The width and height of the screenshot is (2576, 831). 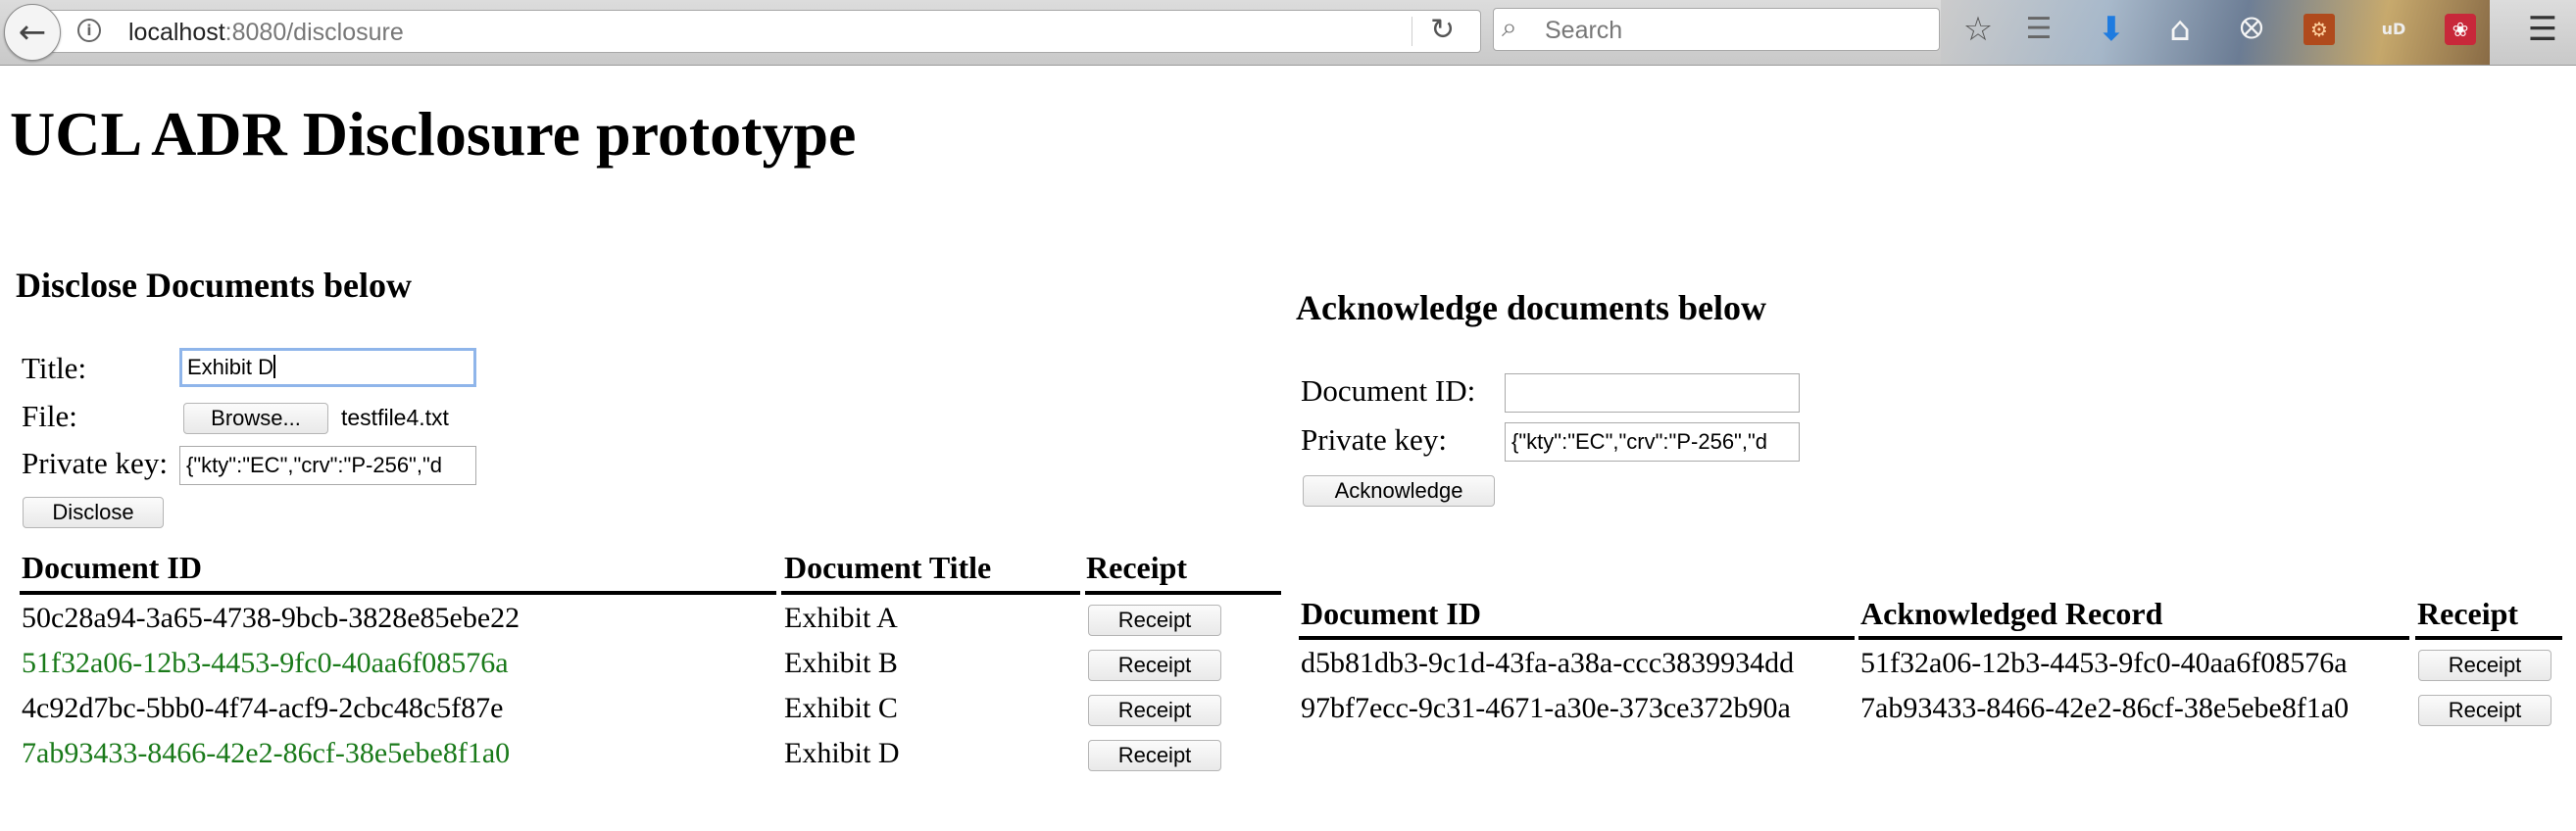 What do you see at coordinates (1531, 308) in the screenshot?
I see `acknowledge-heading: Acknowledge documents below` at bounding box center [1531, 308].